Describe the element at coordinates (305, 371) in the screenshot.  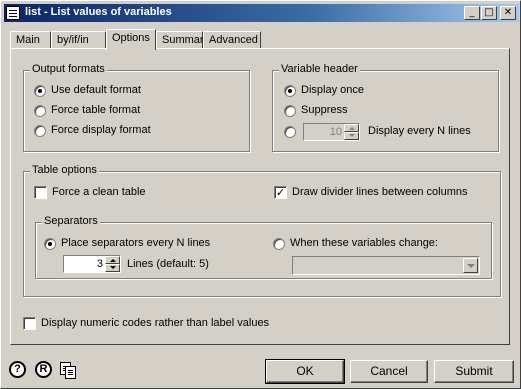
I see `ok-button: OK` at that location.